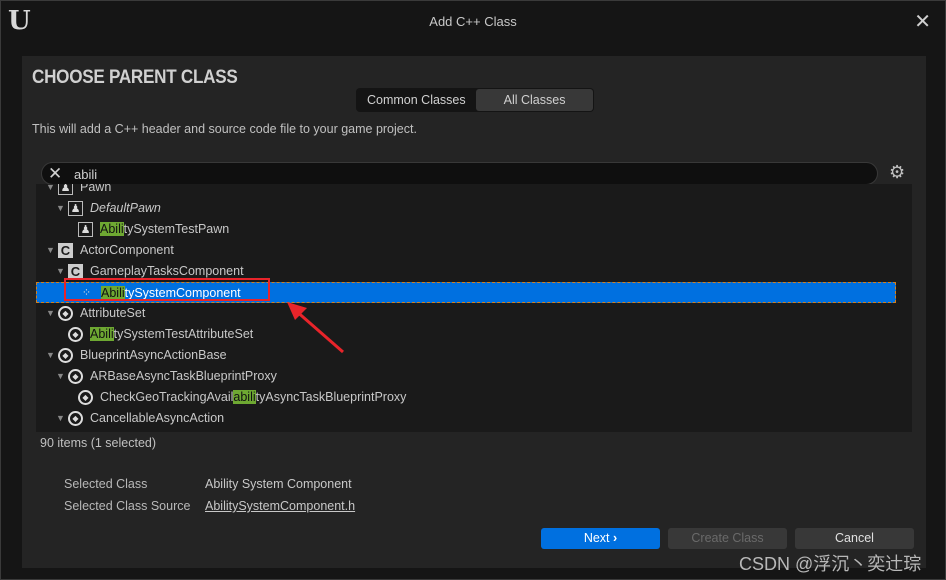 The image size is (946, 580). I want to click on cancel-button: Cancel, so click(854, 538).